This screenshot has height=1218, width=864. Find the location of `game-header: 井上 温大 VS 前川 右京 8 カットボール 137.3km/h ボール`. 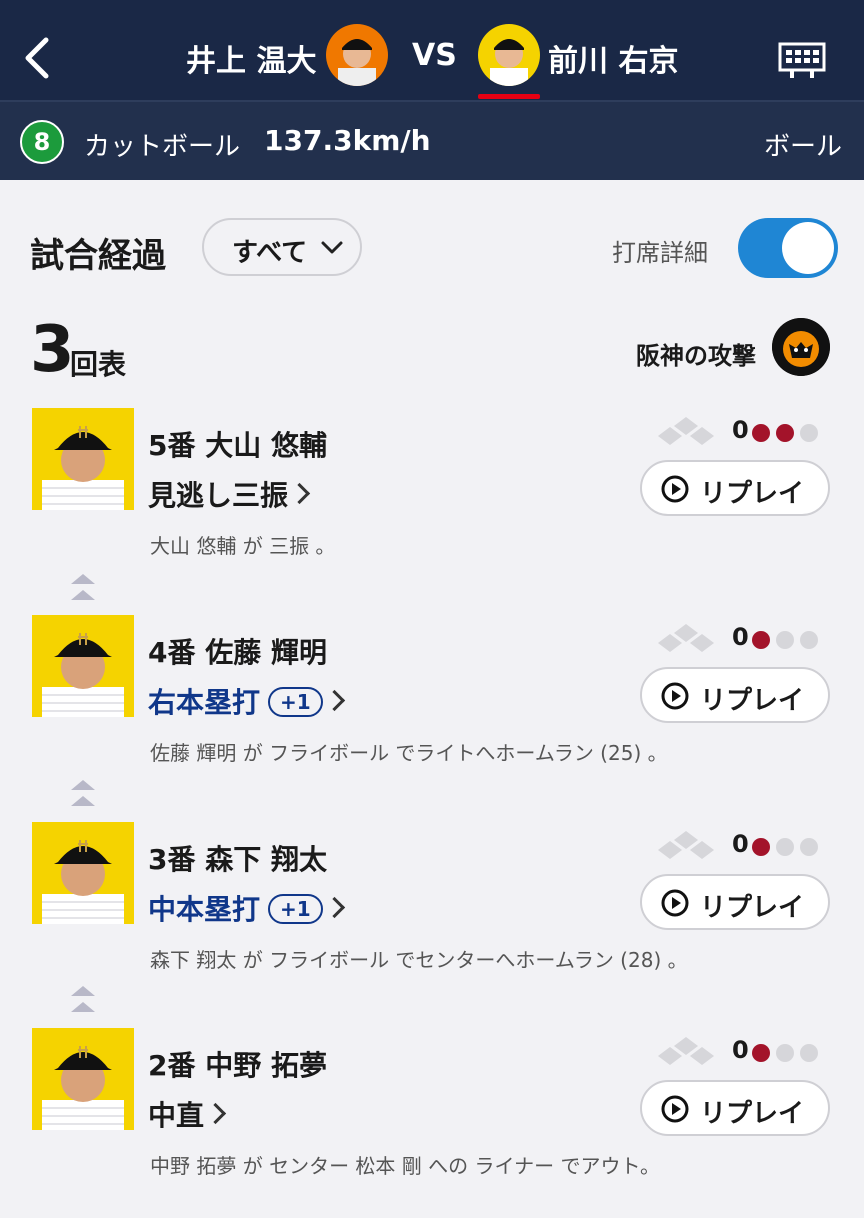

game-header: 井上 温大 VS 前川 右京 8 カットボール 137.3km/h ボール is located at coordinates (432, 90).